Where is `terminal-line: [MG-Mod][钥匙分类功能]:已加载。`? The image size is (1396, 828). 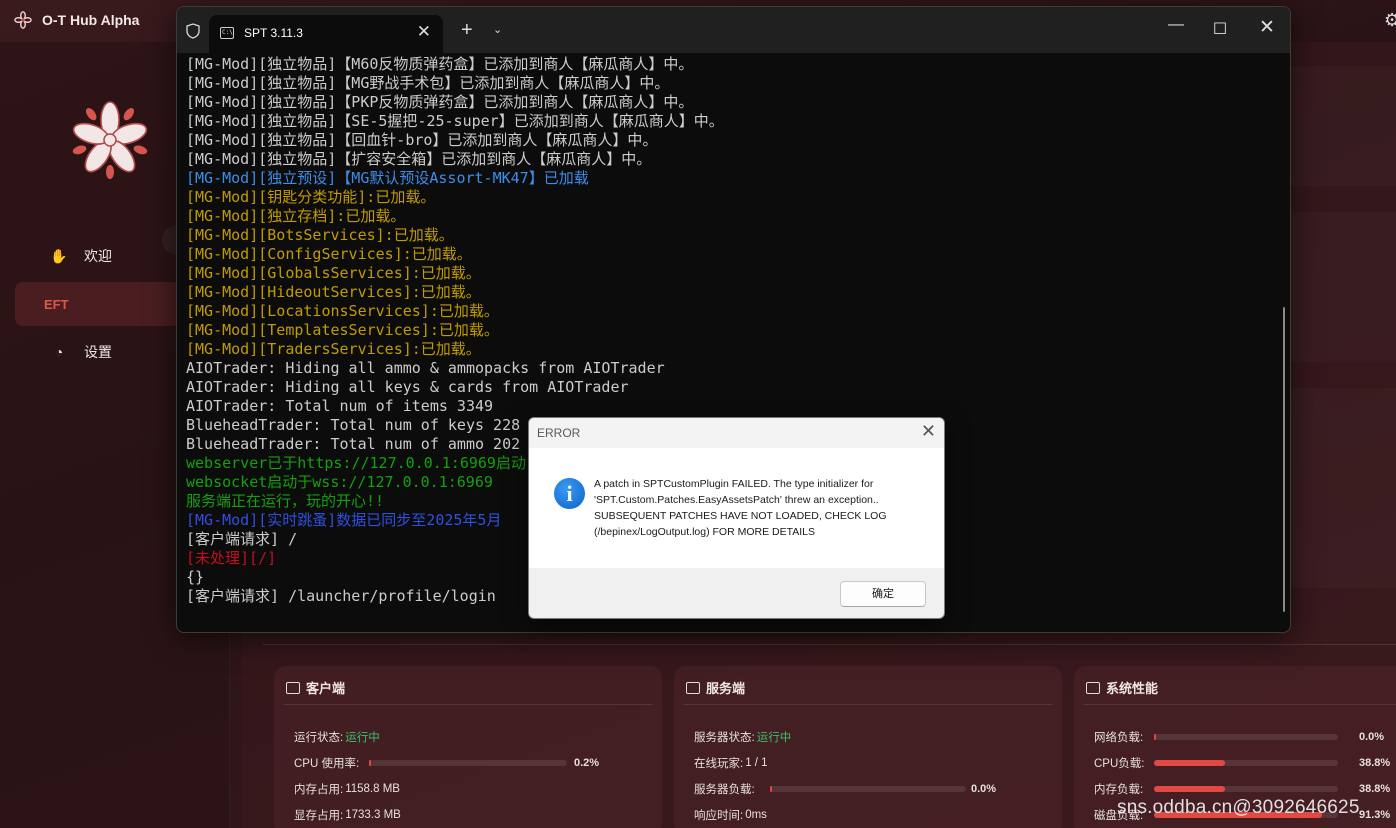 terminal-line: [MG-Mod][钥匙分类功能]:已加载。 is located at coordinates (311, 197).